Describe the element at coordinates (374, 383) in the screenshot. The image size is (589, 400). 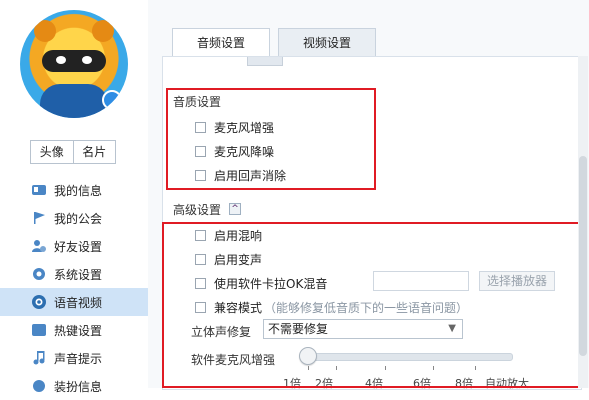
I see `tick-label: 4倍` at that location.